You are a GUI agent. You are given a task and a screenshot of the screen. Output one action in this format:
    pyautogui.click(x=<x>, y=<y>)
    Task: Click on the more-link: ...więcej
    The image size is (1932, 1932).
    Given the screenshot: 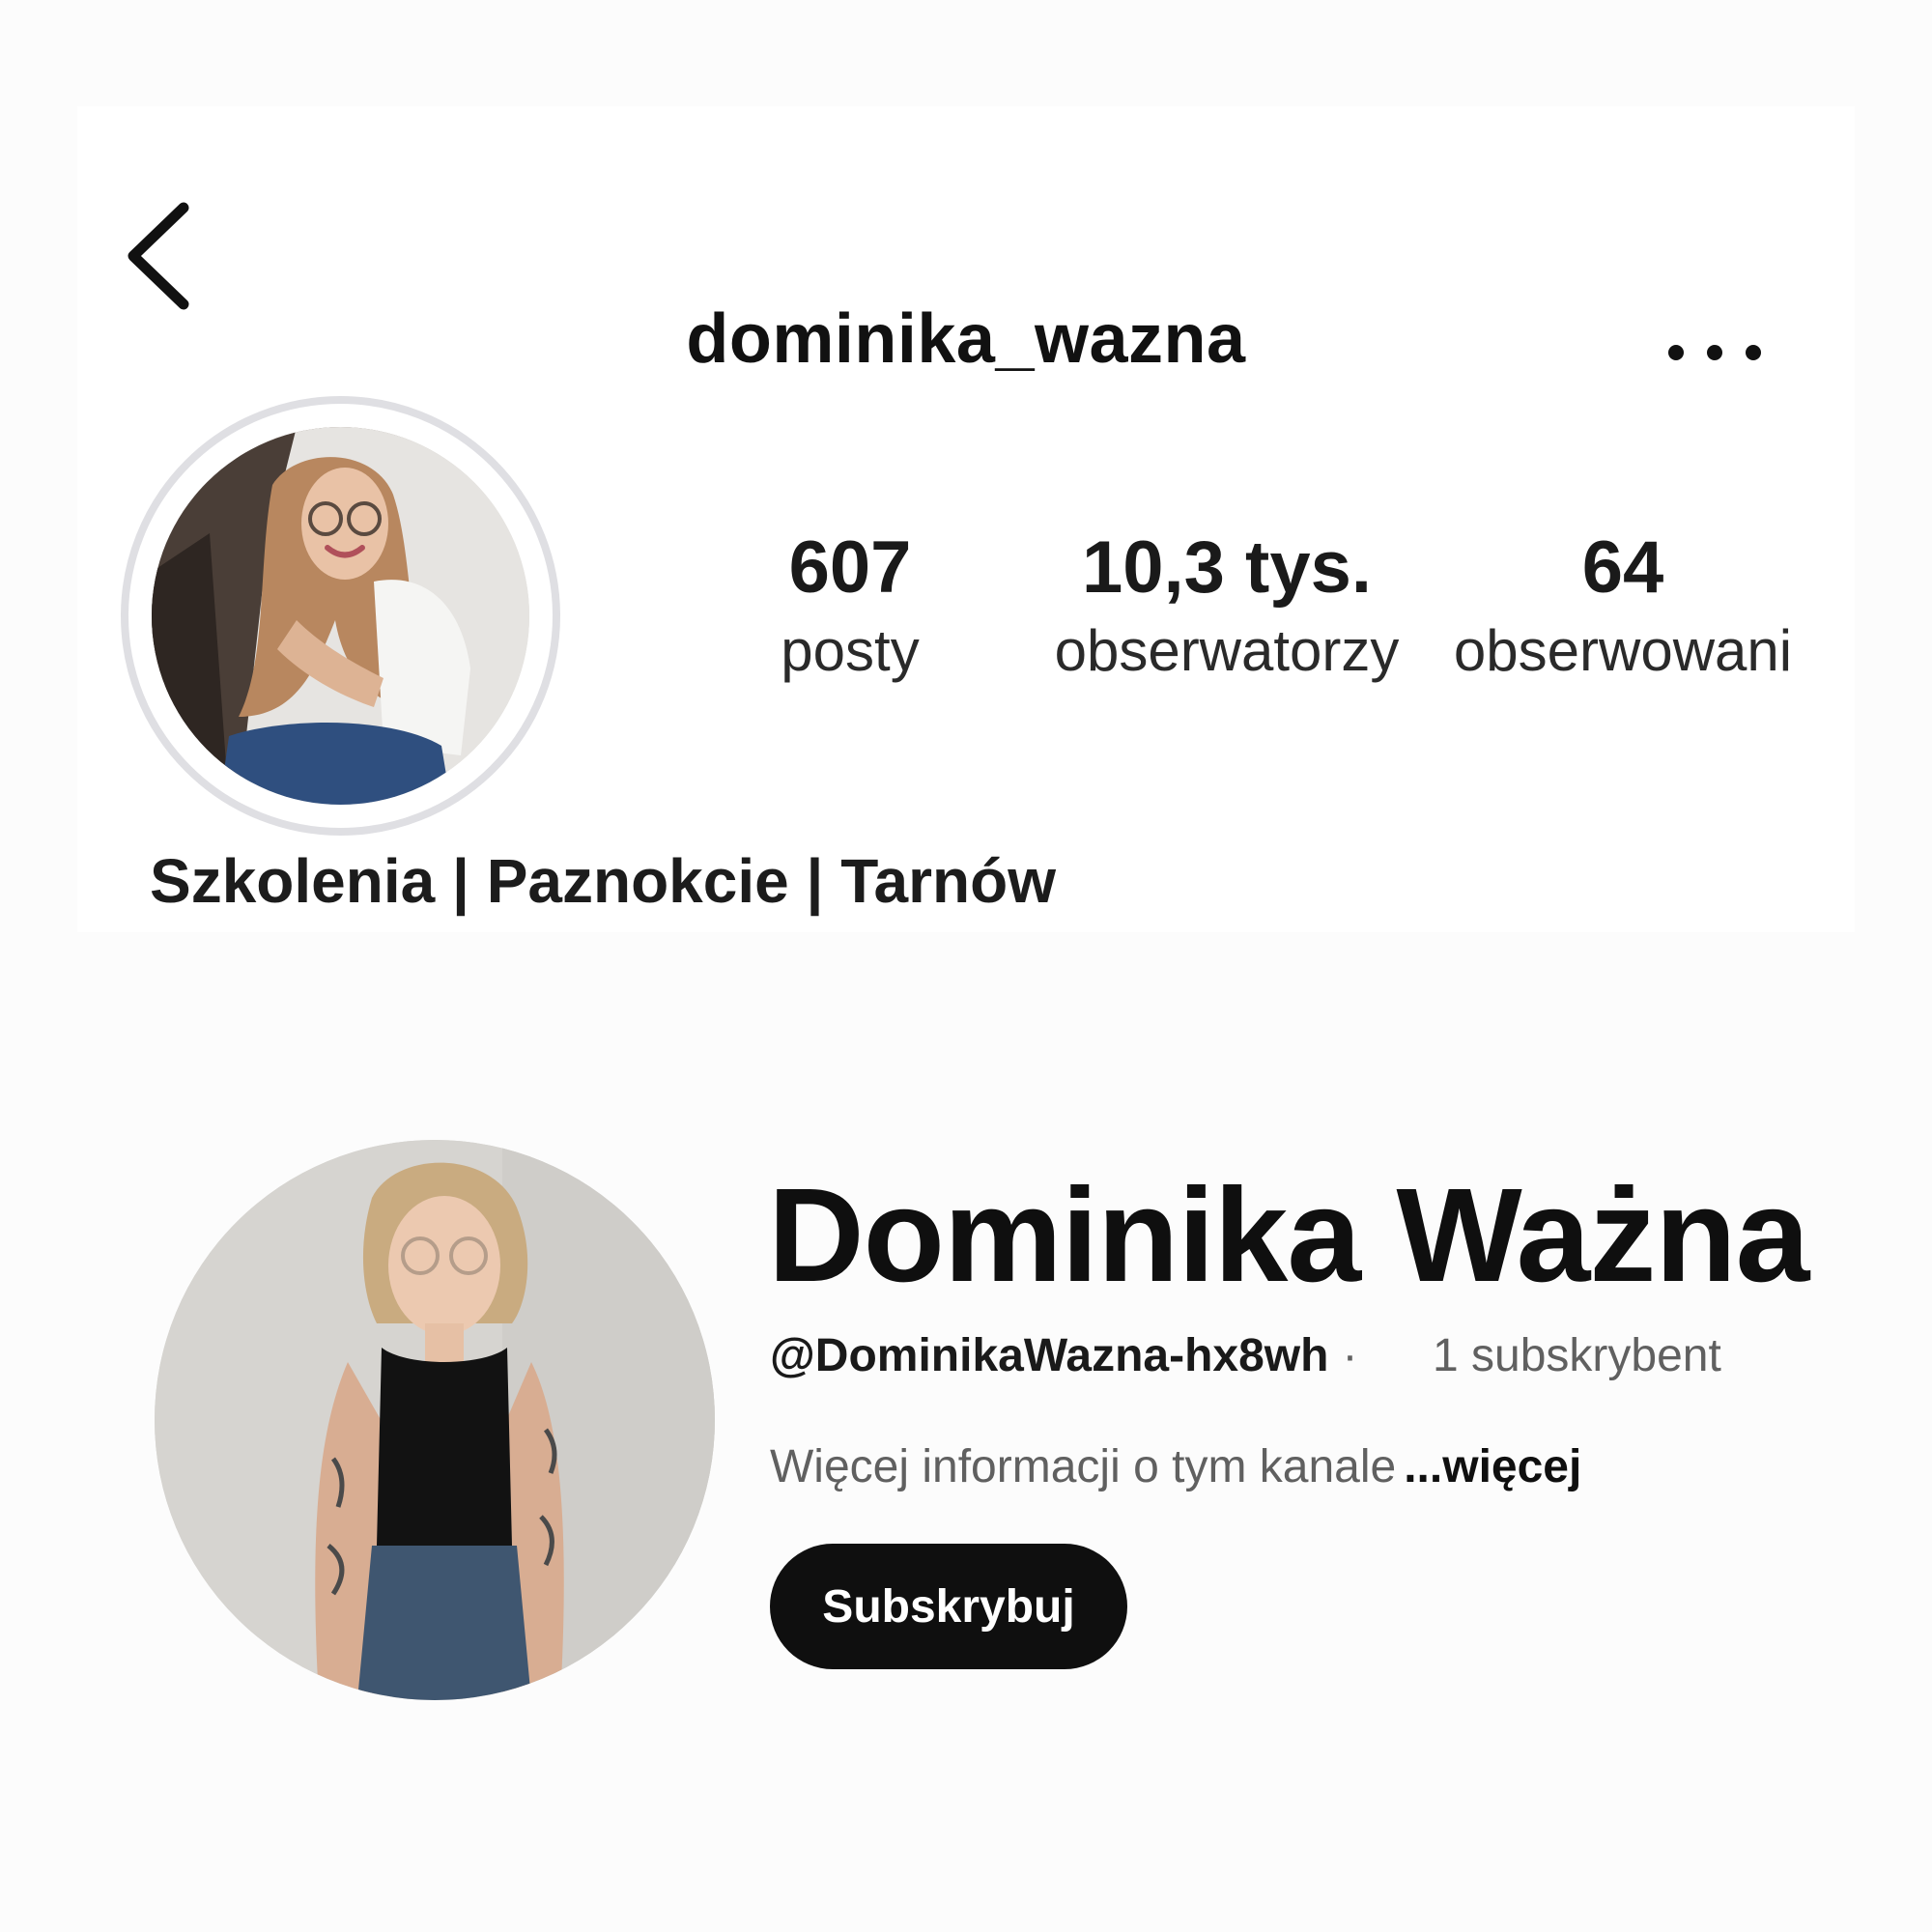 What is the action you would take?
    pyautogui.click(x=1492, y=1466)
    